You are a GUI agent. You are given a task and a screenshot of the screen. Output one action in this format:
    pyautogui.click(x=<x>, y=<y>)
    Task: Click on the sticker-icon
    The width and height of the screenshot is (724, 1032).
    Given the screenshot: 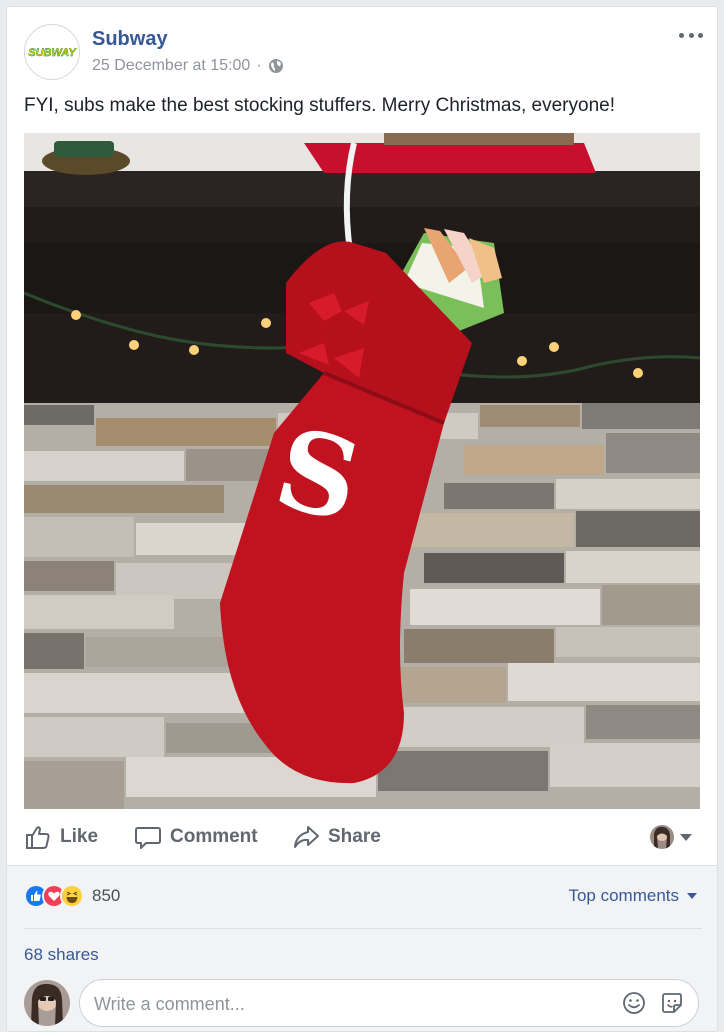 What is the action you would take?
    pyautogui.click(x=672, y=1003)
    